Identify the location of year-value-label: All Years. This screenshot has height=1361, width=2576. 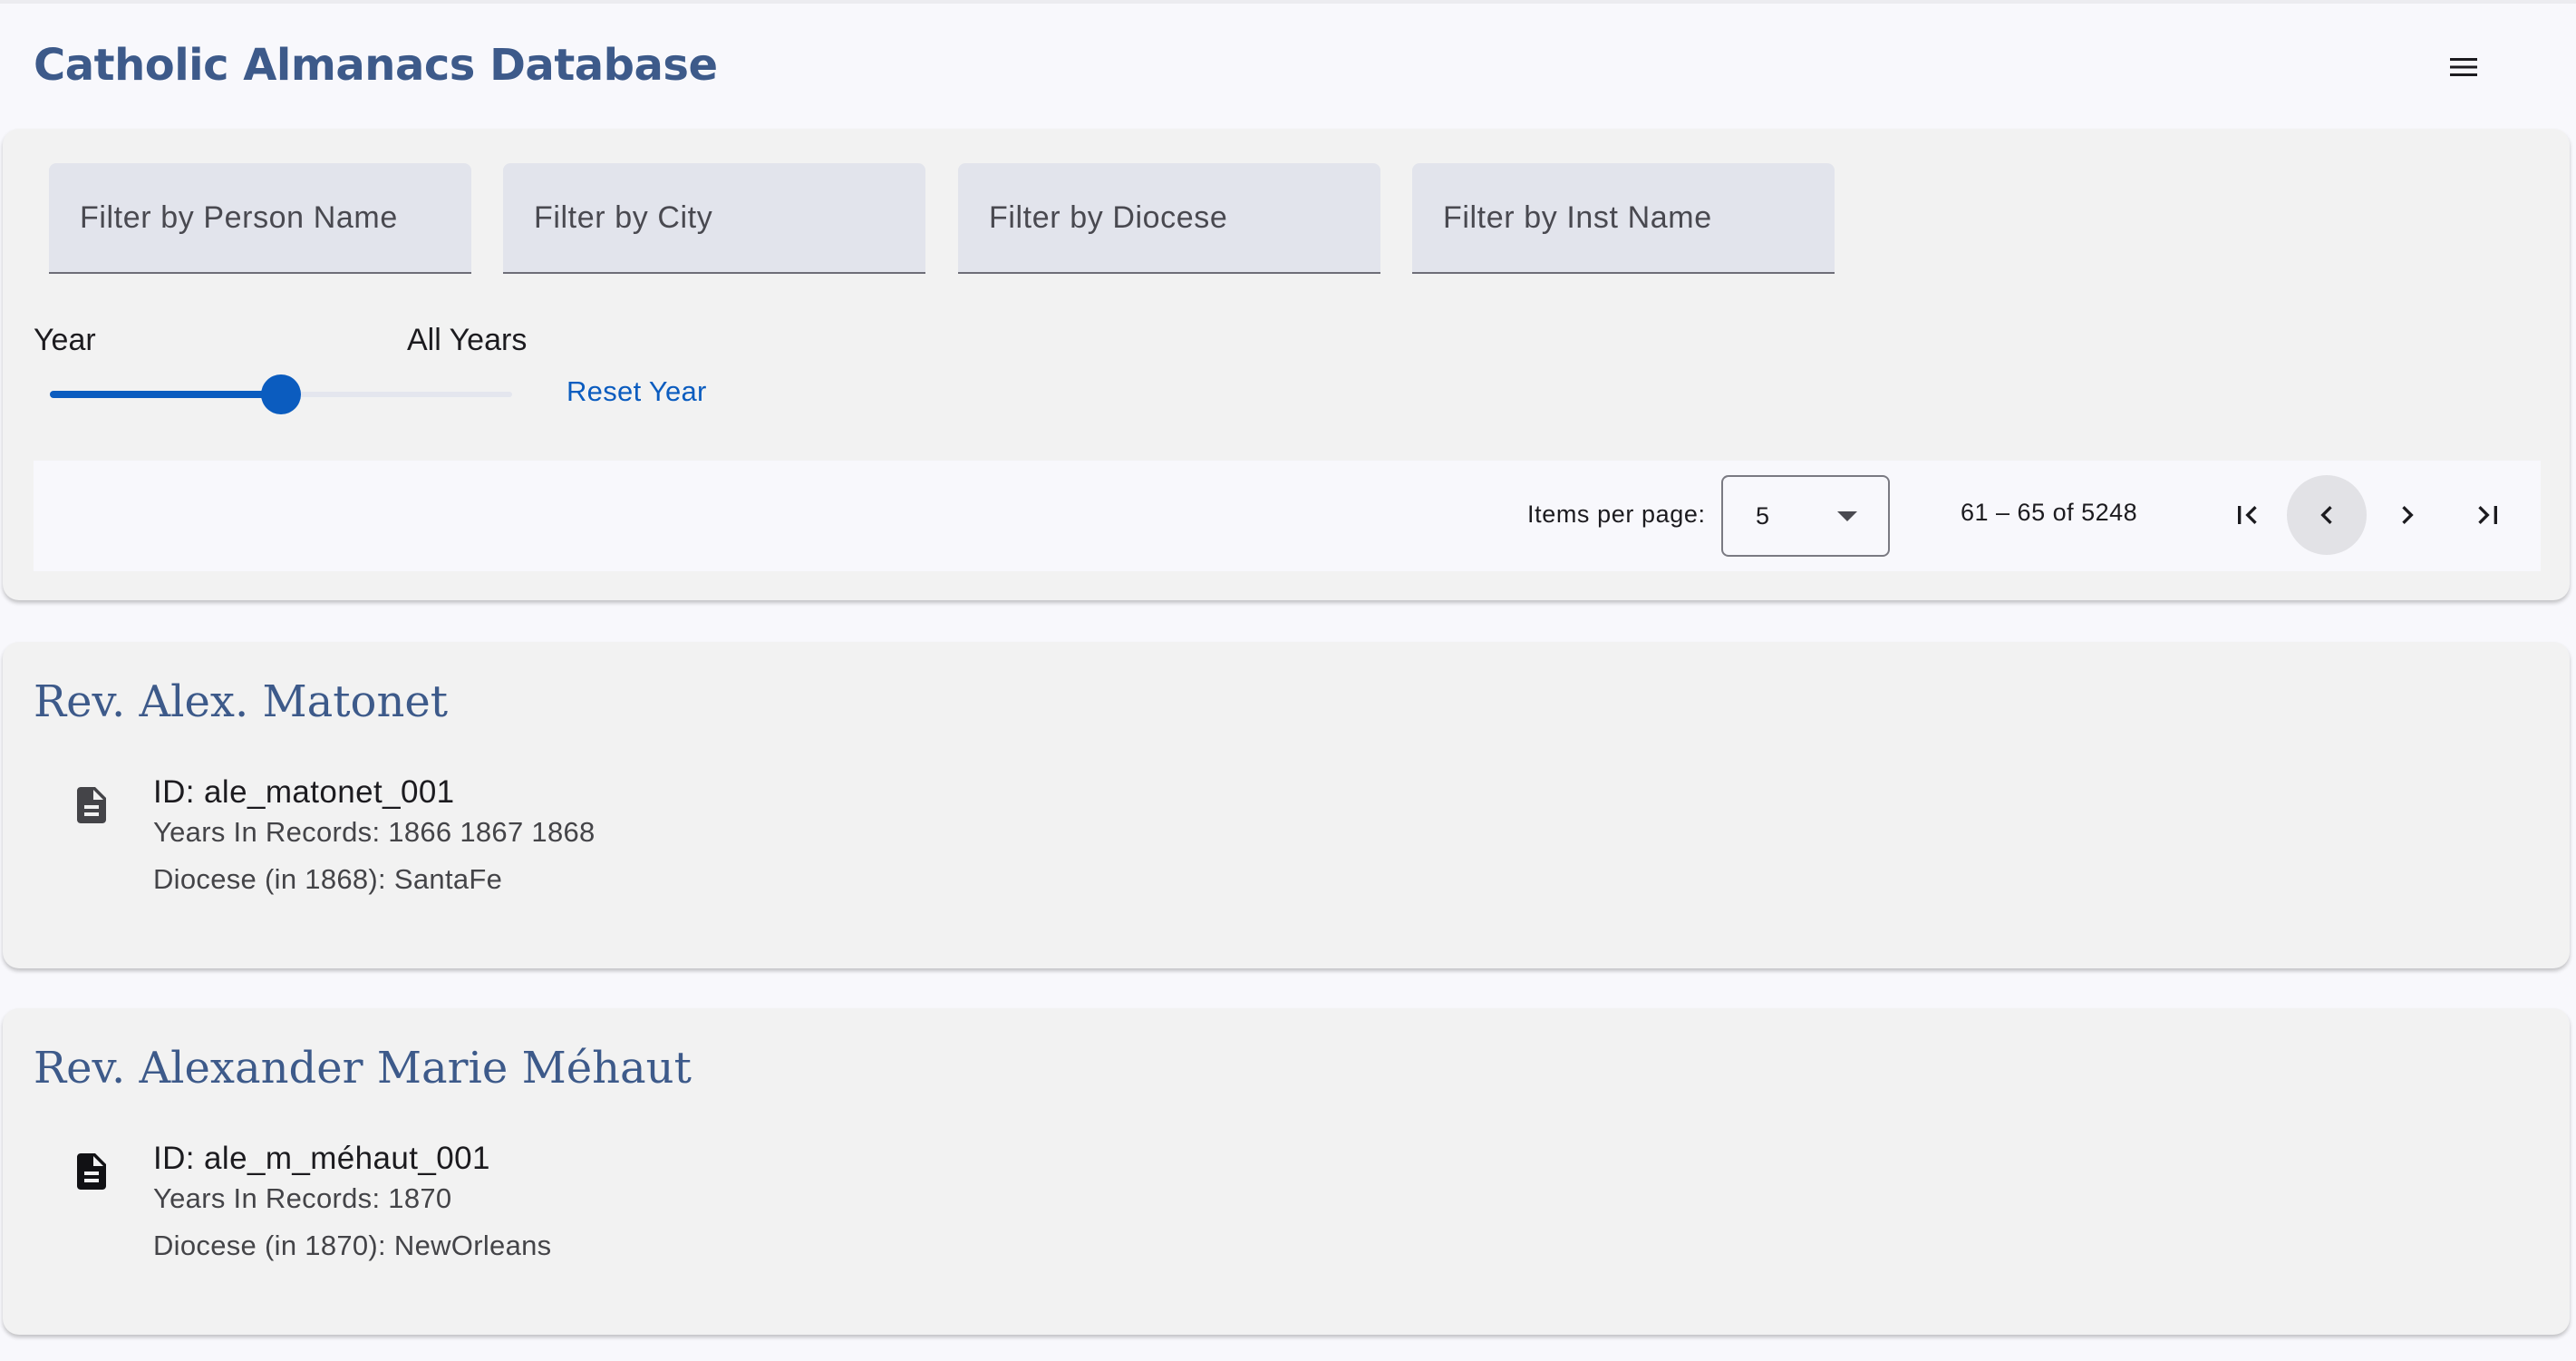
(467, 340).